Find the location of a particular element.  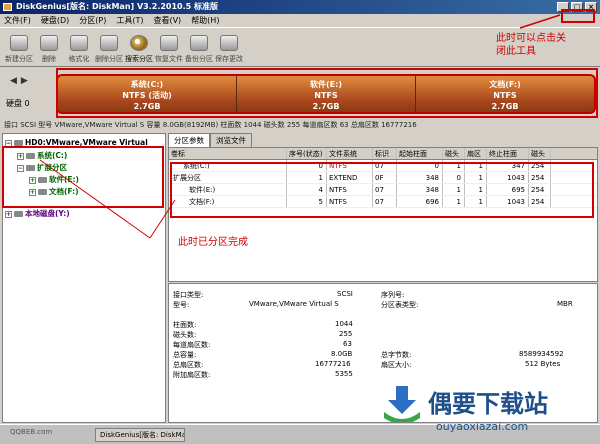

close-hint-line-2: 闭此工具 is located at coordinates (516, 51).